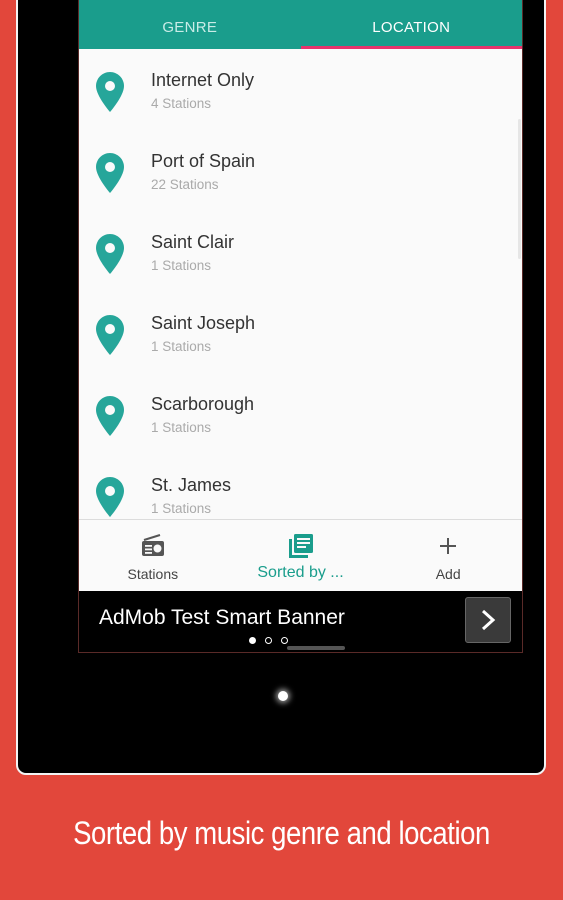 The height and width of the screenshot is (900, 563). Describe the element at coordinates (193, 242) in the screenshot. I see `location-name: Saint Clair` at that location.